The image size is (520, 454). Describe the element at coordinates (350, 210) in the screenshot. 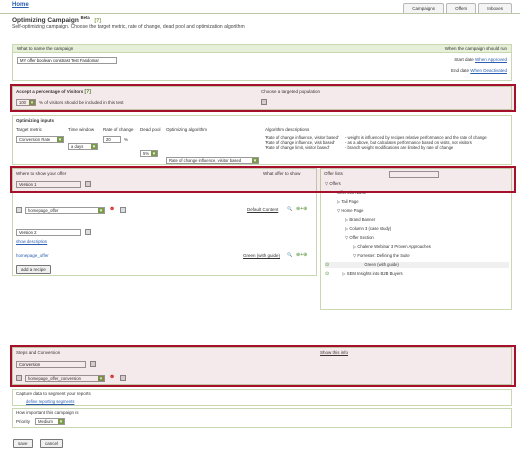

I see `tree-item-home-page: ▽ Home Page` at that location.